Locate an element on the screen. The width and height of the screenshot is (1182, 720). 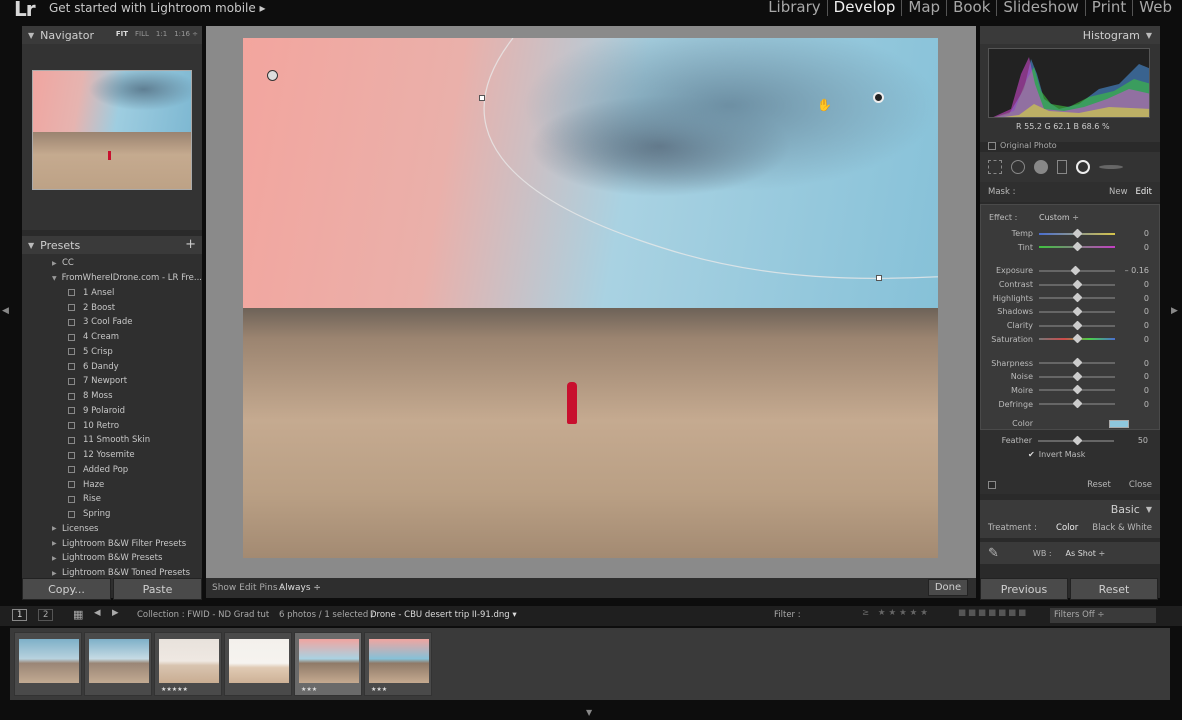
basic-header: Basic ▼ is located at coordinates (1070, 509).